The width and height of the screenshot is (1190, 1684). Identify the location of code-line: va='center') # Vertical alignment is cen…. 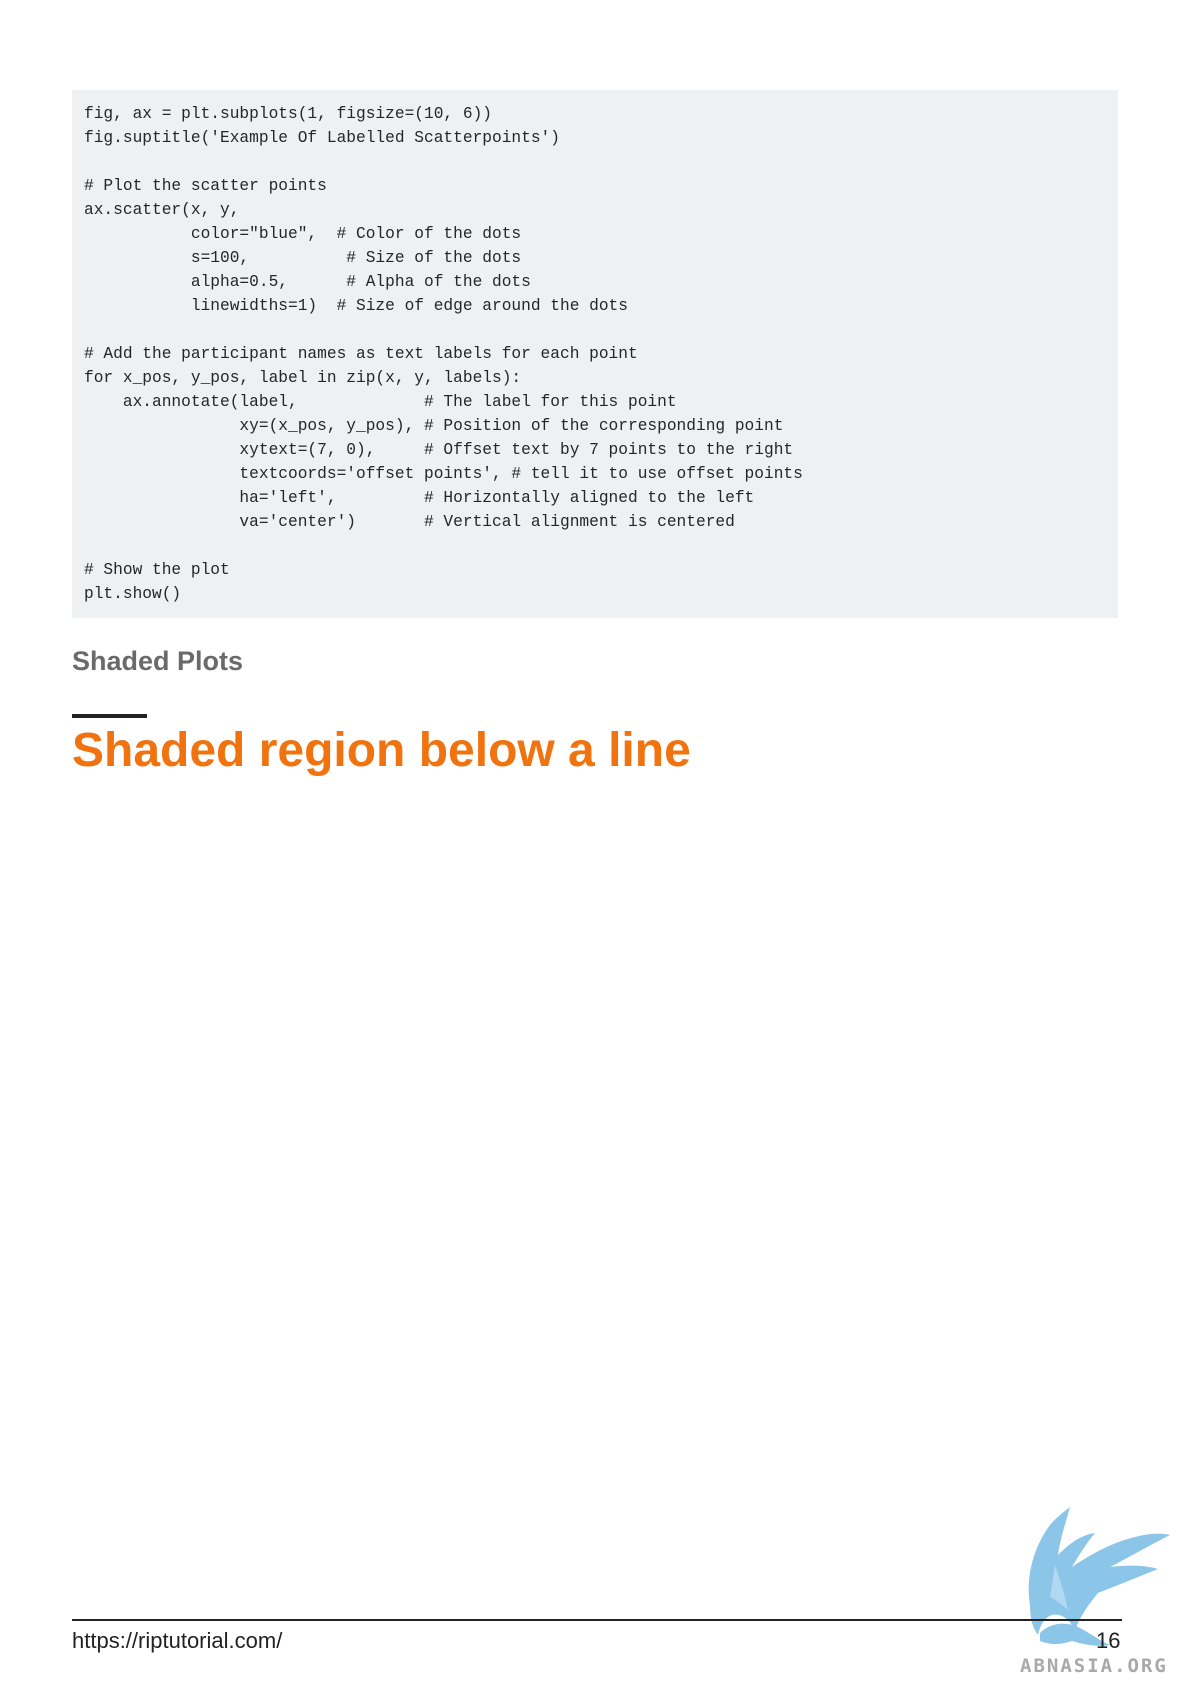
(409, 522).